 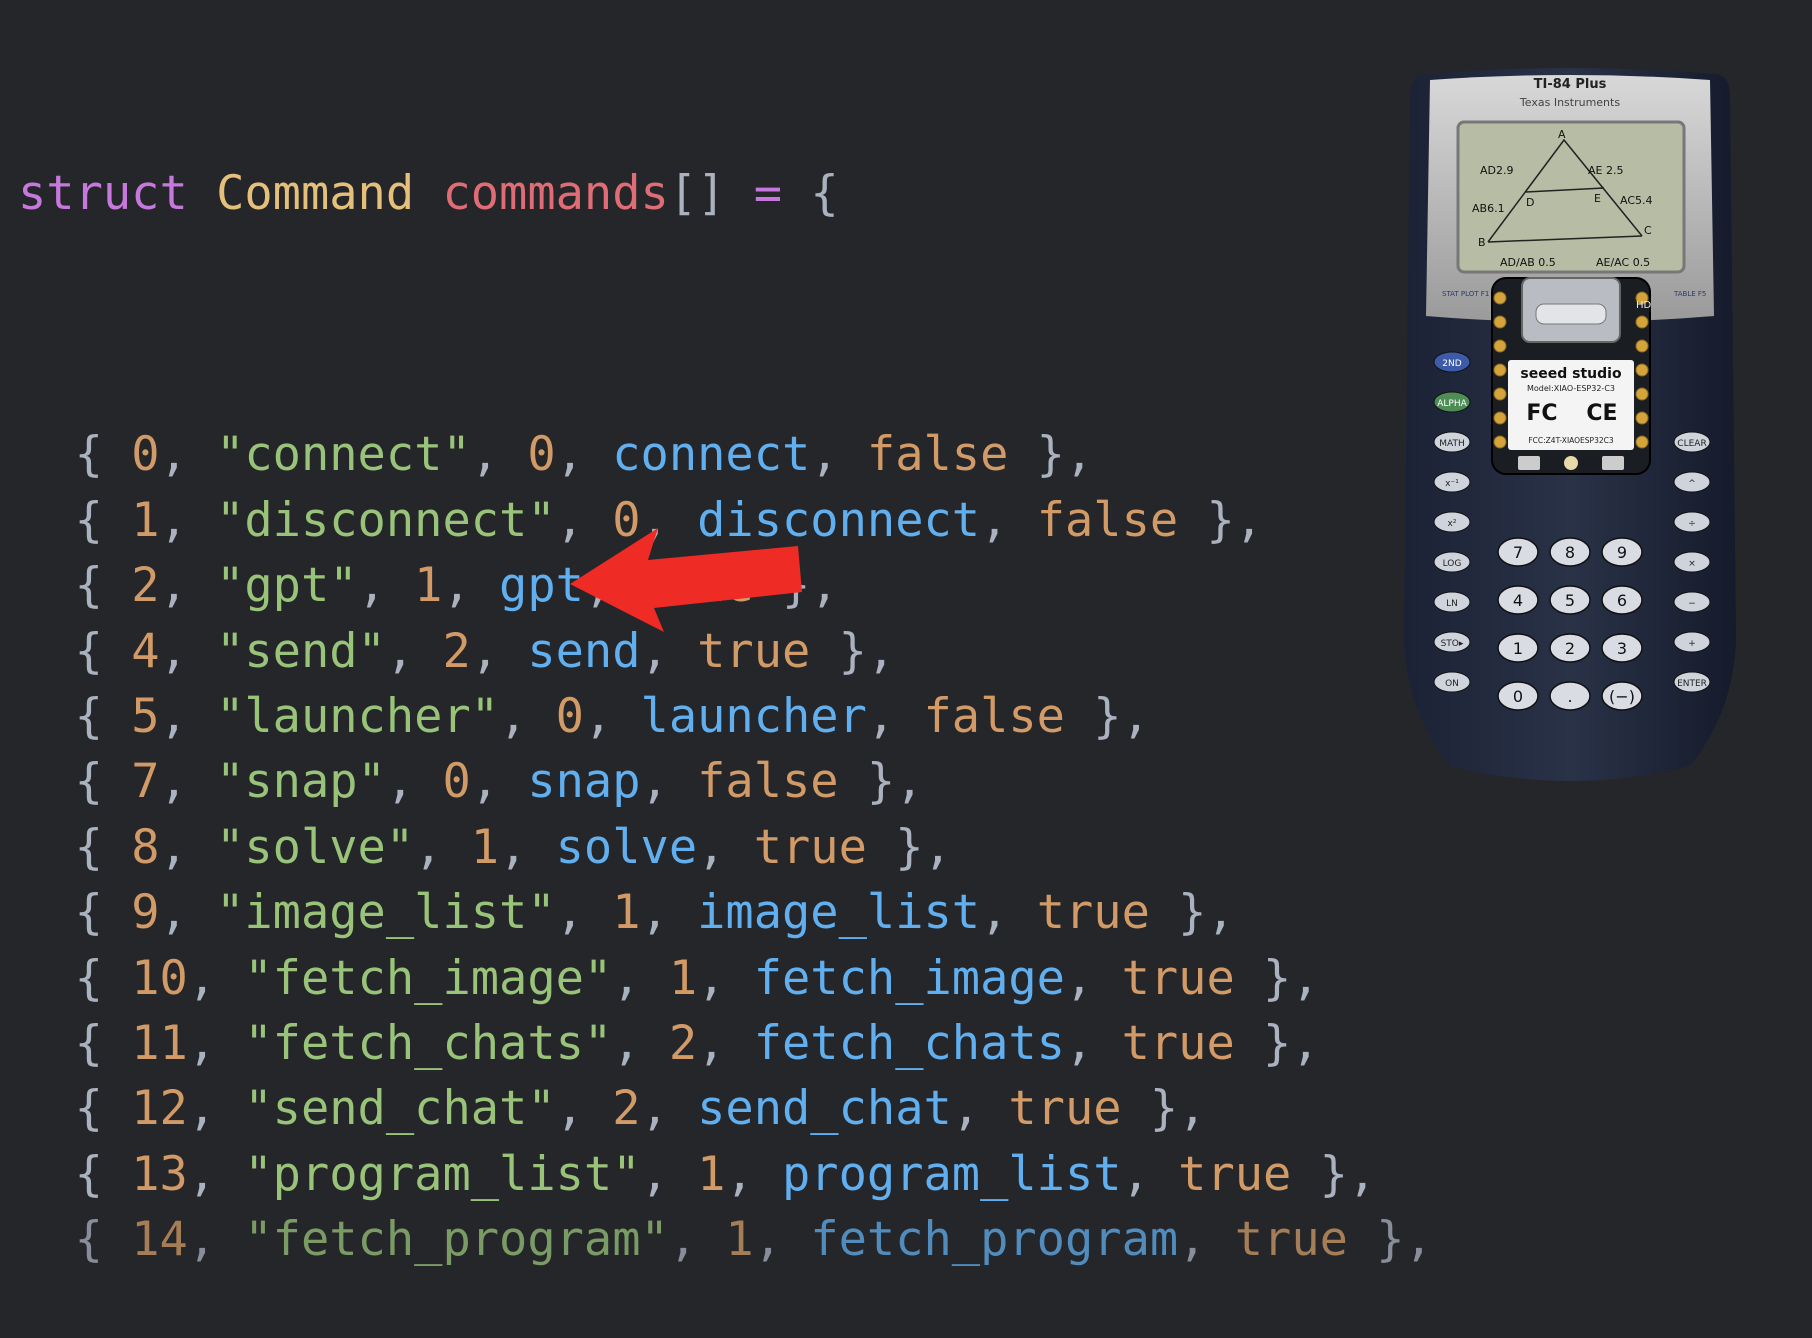 I want to click on command-handler: program_list, so click(x=952, y=1174).